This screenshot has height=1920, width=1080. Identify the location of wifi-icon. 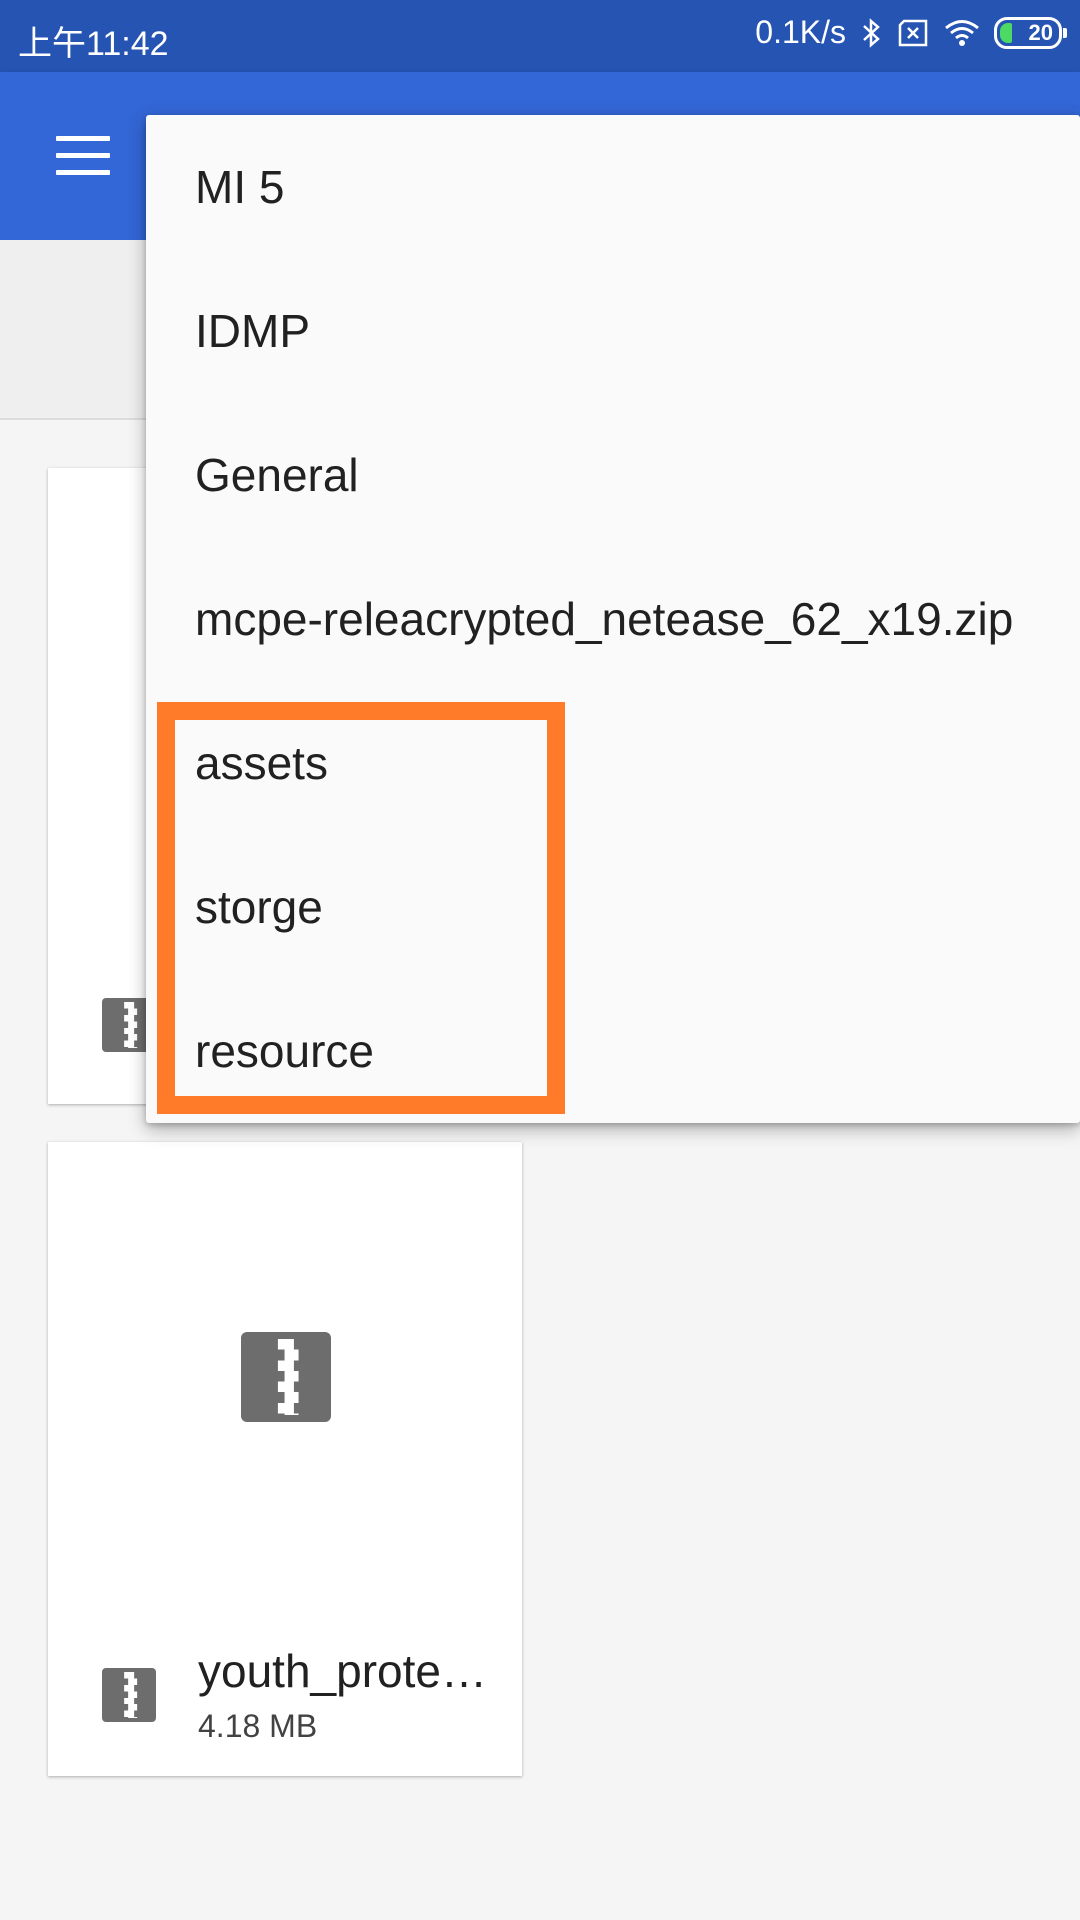
(962, 32).